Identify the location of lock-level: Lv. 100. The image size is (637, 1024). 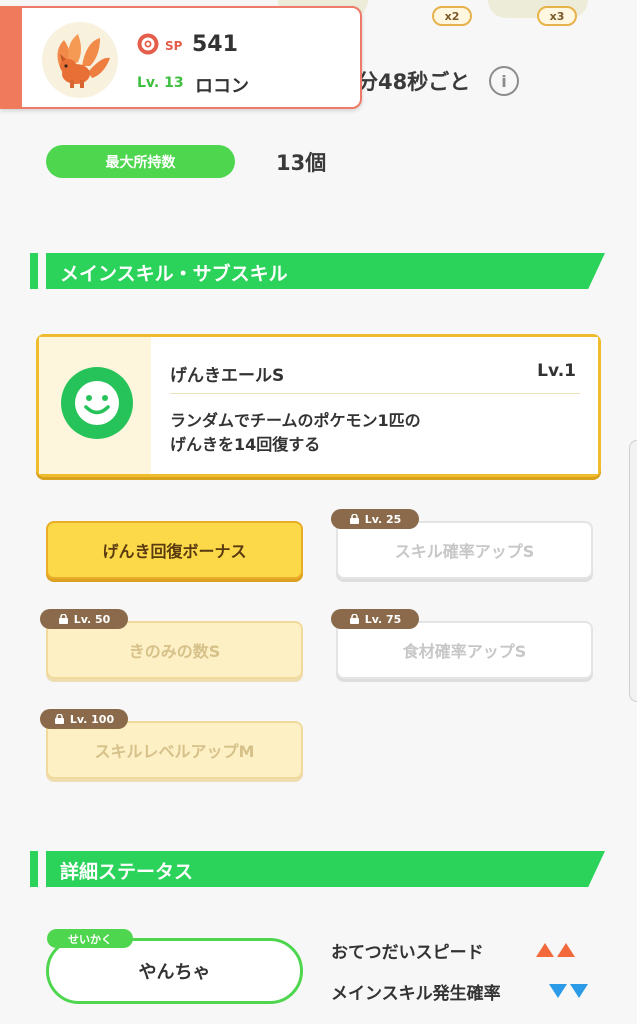
(92, 719).